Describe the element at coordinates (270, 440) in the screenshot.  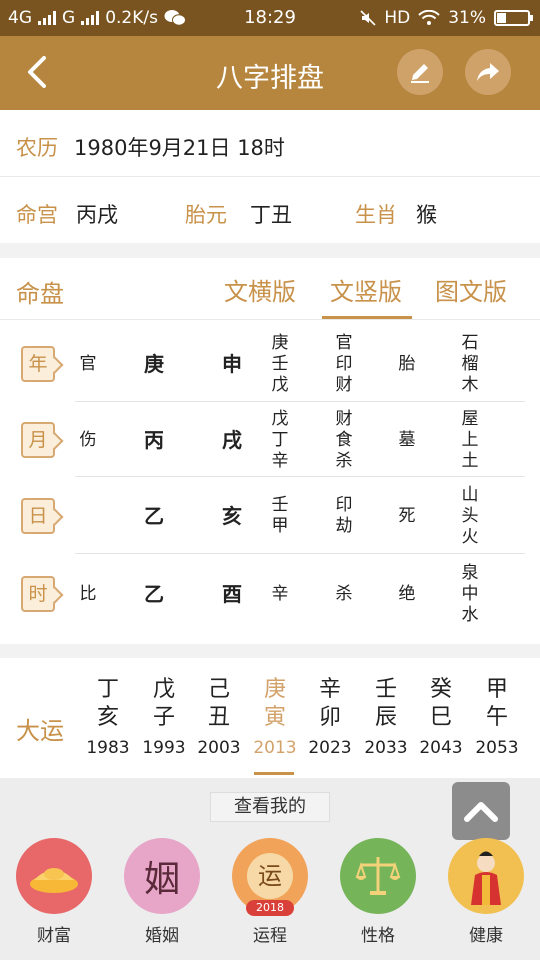
I see `pillar-row: 月伤丙戌戊 丁 辛财 食 杀墓屋 上 土` at that location.